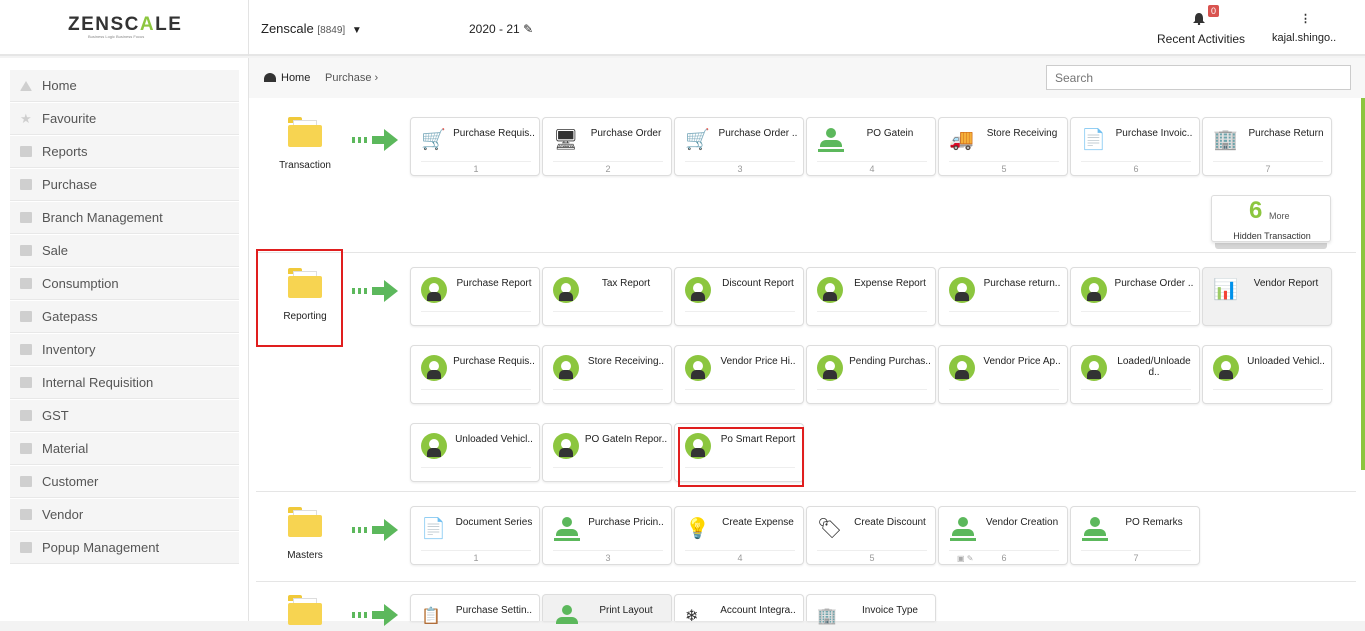 This screenshot has width=1365, height=631. I want to click on tile-create-expense: 💡 Create Expense 4, so click(739, 535).